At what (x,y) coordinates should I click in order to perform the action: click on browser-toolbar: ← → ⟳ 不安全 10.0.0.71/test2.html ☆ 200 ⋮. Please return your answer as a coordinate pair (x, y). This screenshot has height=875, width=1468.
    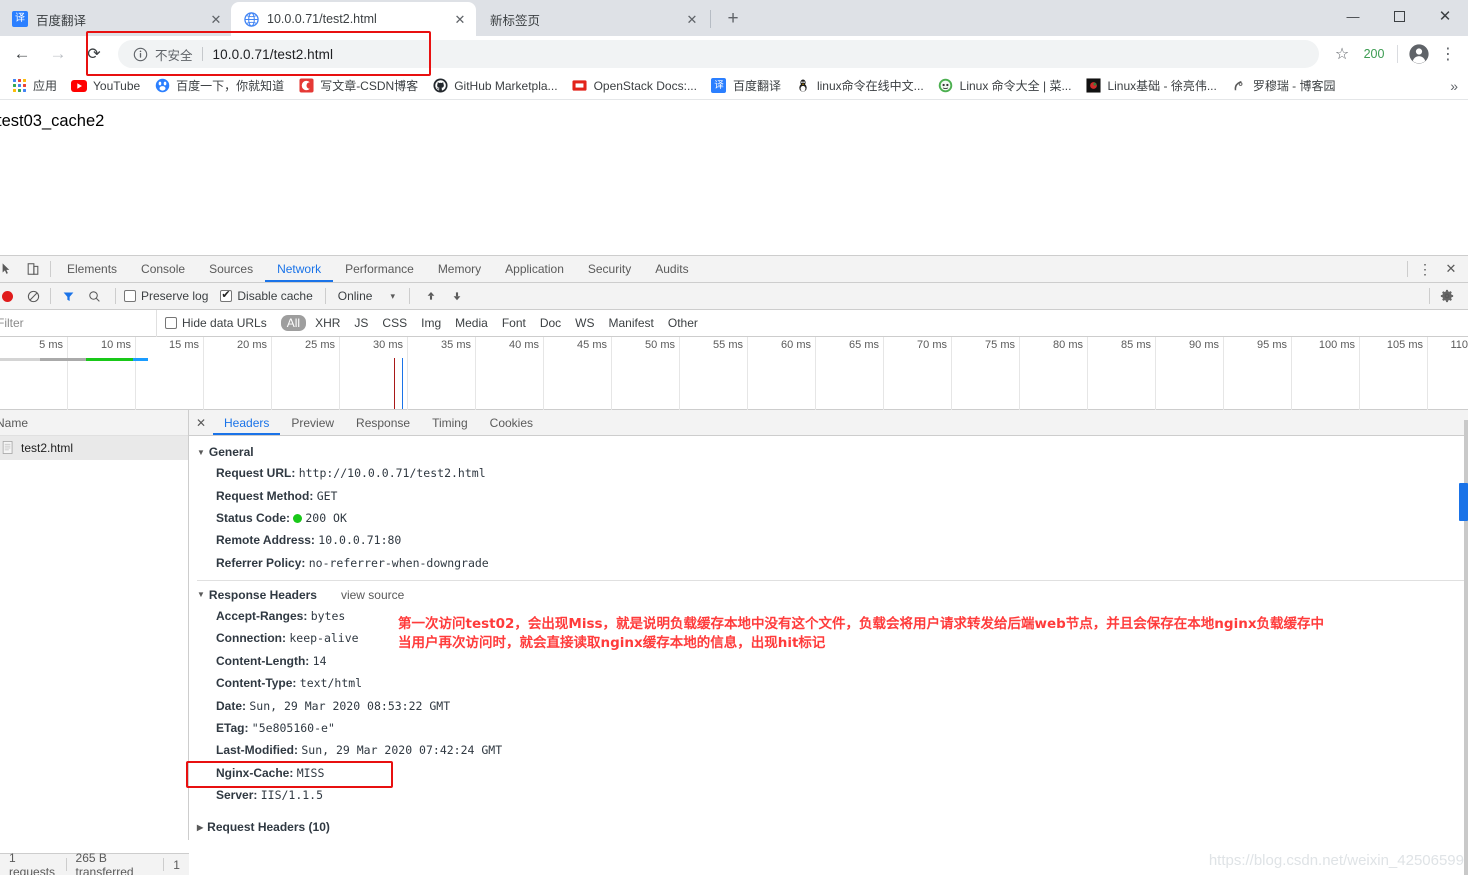
    Looking at the image, I should click on (734, 54).